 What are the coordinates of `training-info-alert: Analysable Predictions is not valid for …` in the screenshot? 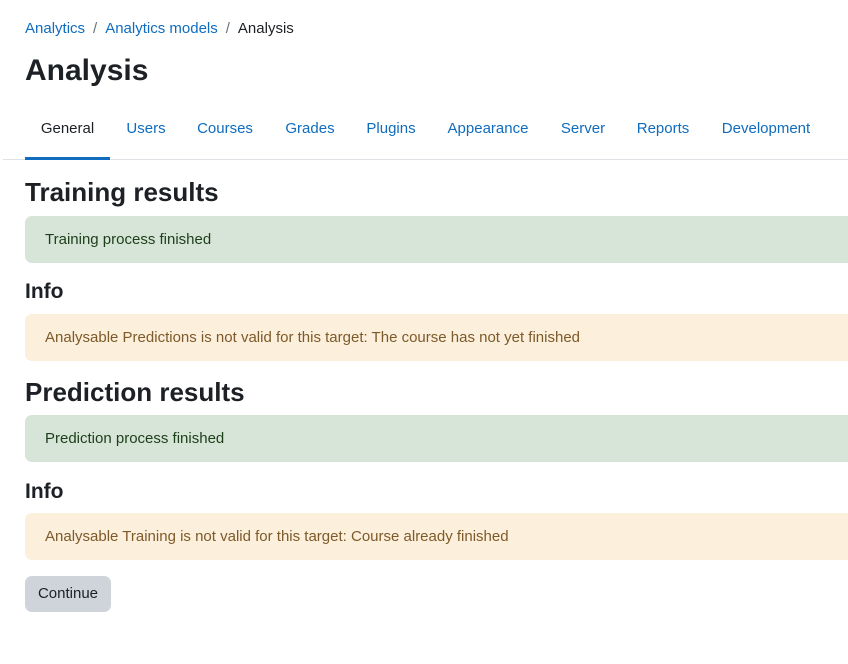 It's located at (436, 337).